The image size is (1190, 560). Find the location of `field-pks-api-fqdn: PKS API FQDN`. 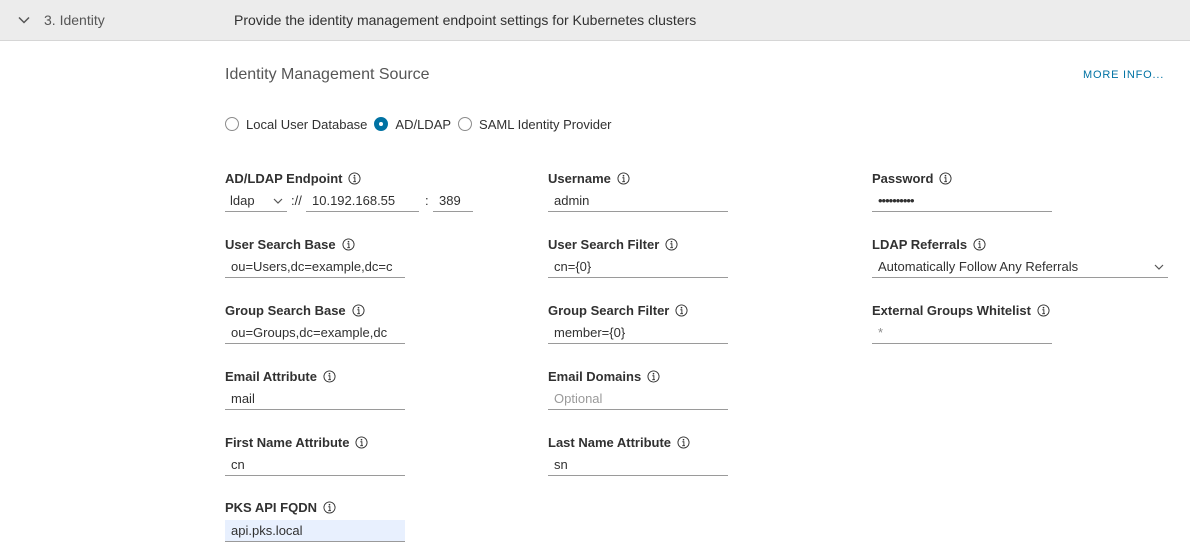

field-pks-api-fqdn: PKS API FQDN is located at coordinates (280, 507).